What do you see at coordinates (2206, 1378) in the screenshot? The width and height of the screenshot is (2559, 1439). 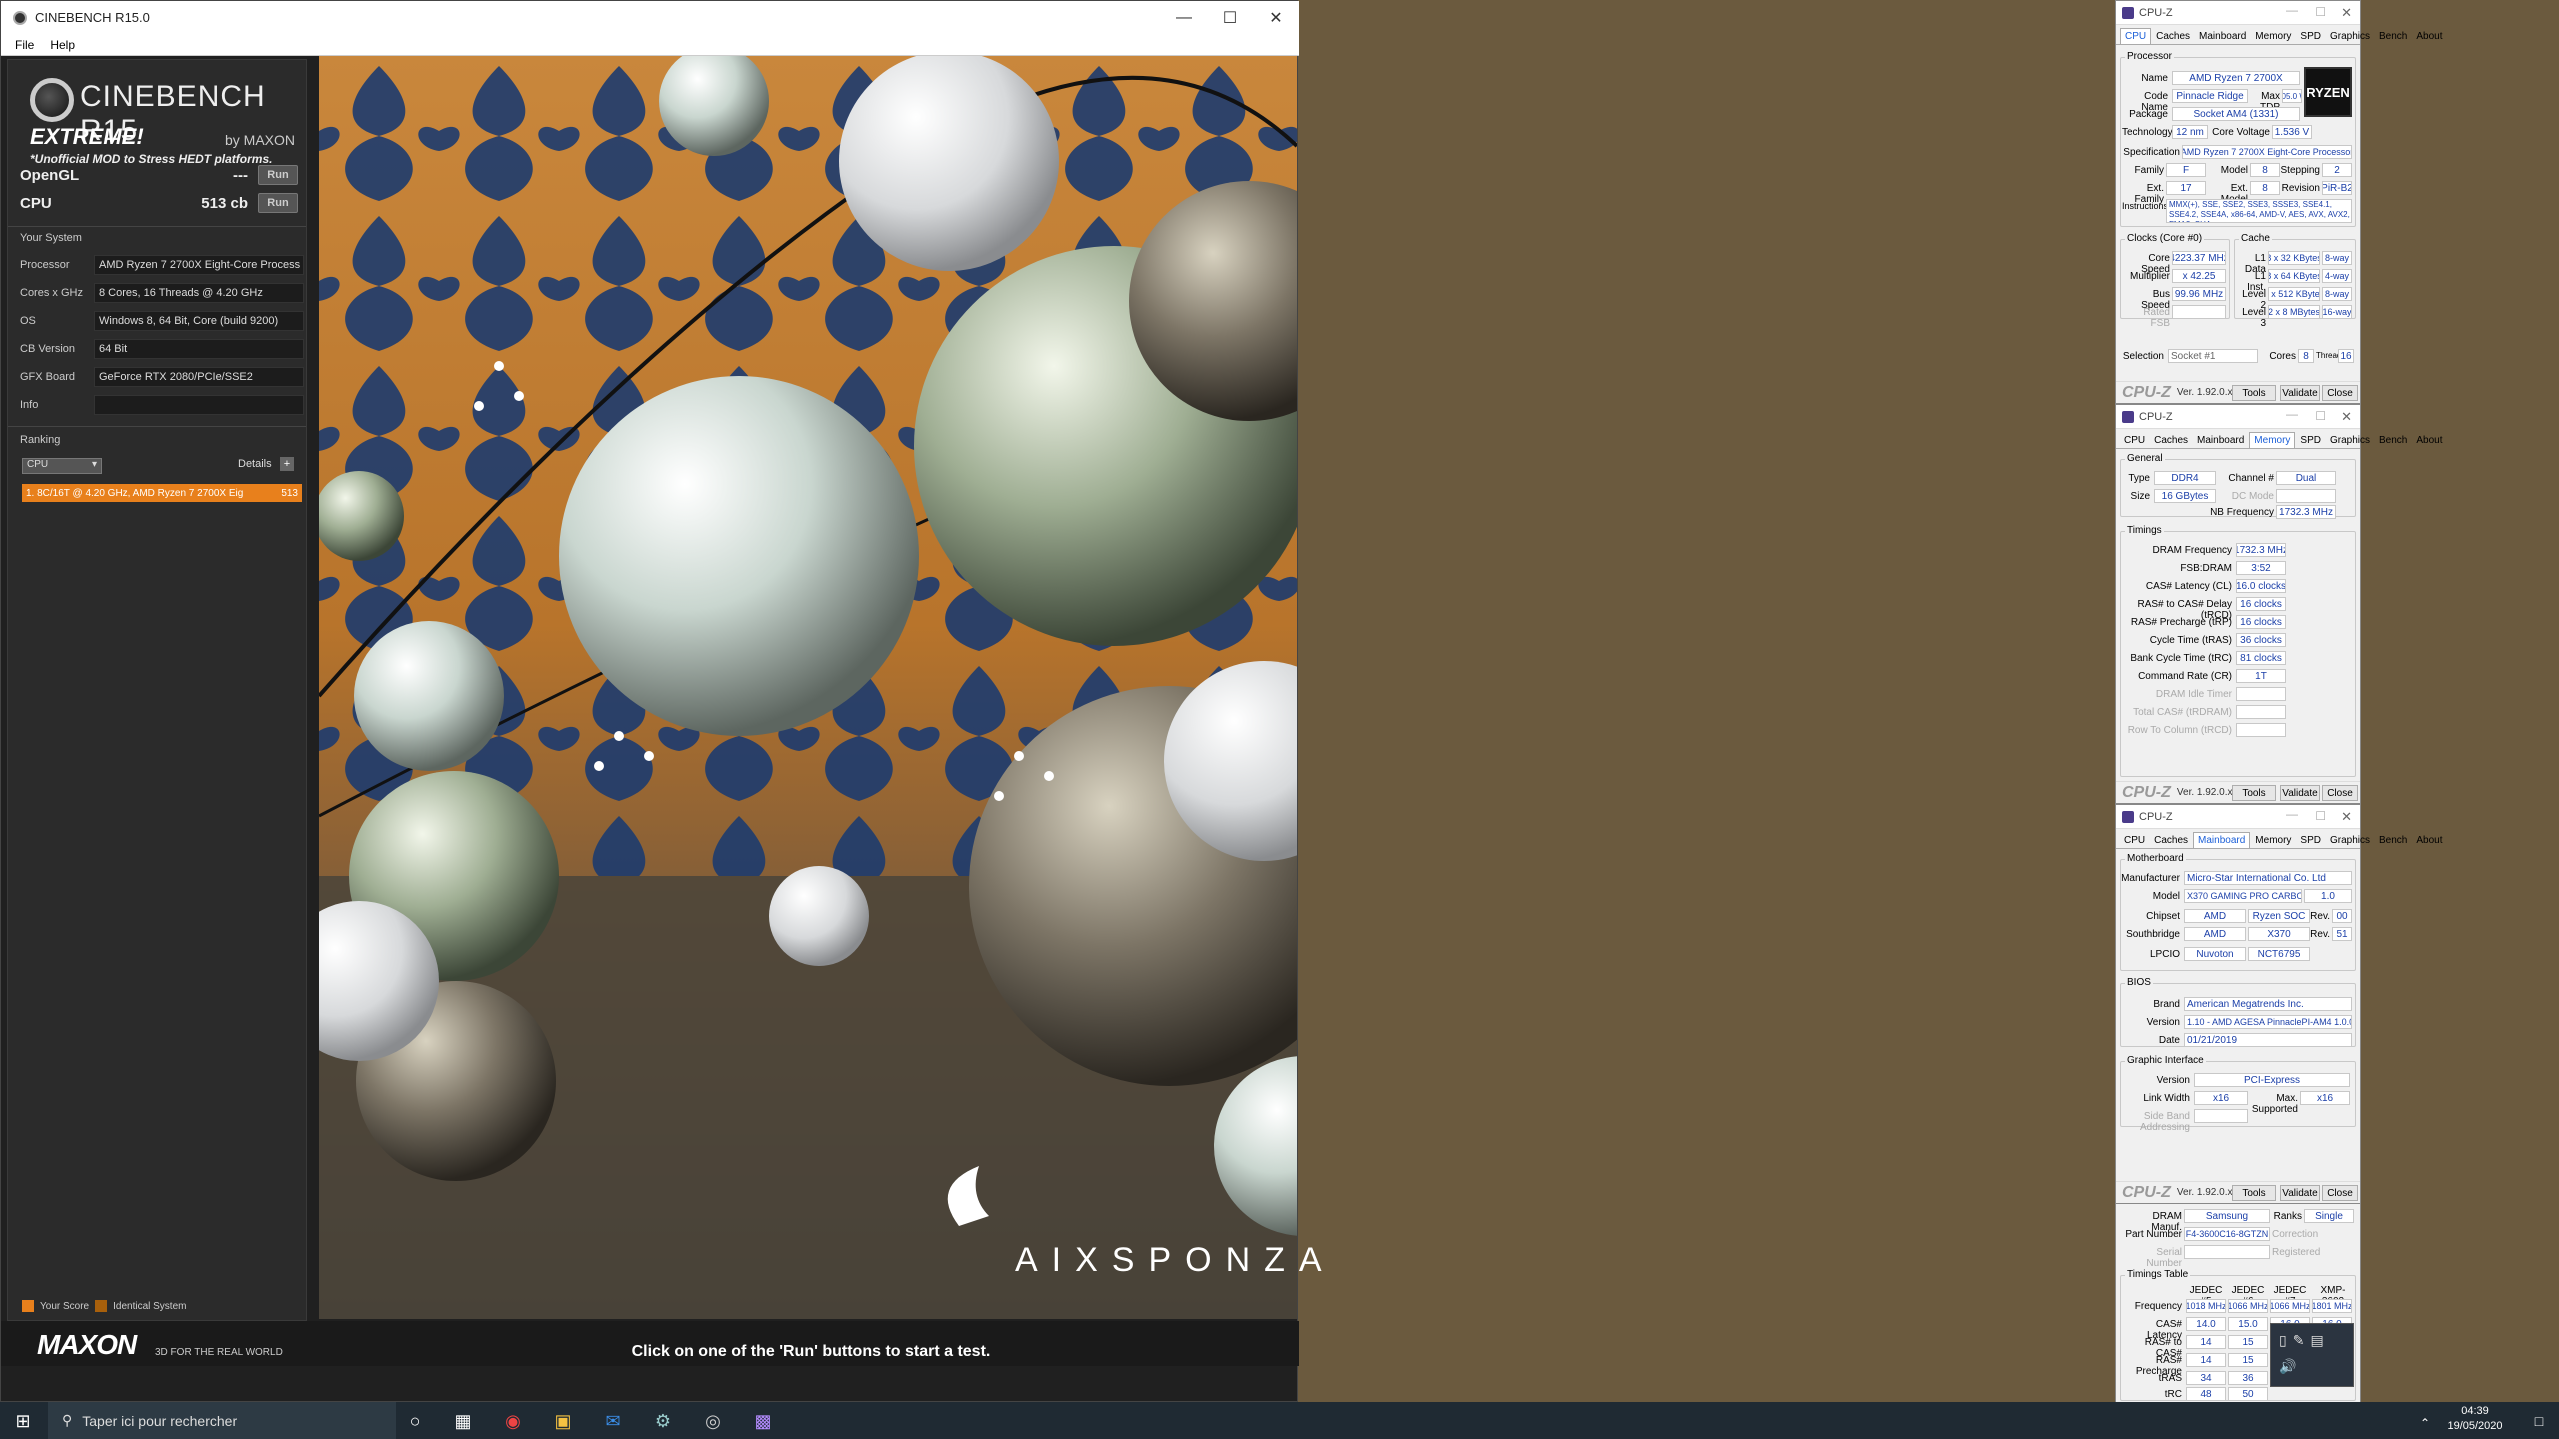 I see `table-cell: 34` at bounding box center [2206, 1378].